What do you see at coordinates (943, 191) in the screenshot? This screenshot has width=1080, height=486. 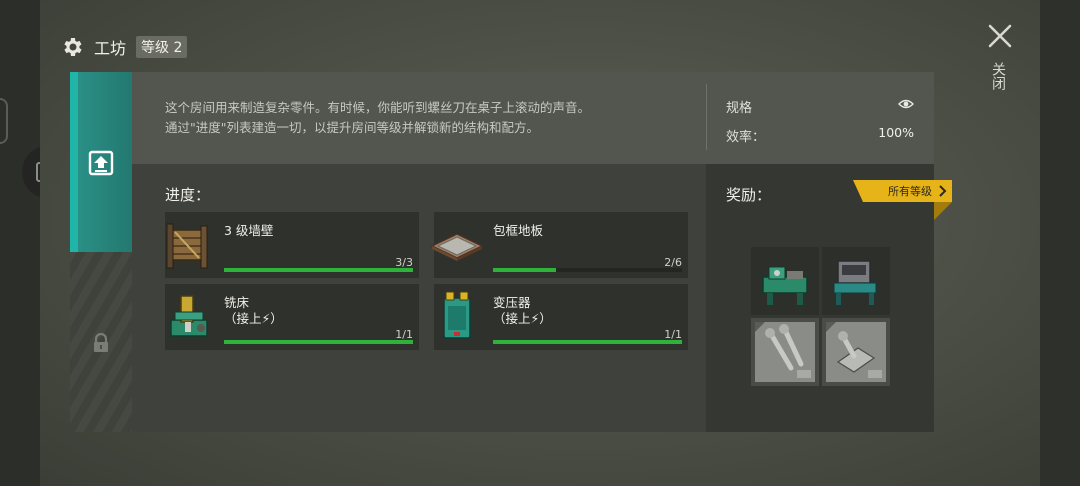 I see `chevron-right-icon` at bounding box center [943, 191].